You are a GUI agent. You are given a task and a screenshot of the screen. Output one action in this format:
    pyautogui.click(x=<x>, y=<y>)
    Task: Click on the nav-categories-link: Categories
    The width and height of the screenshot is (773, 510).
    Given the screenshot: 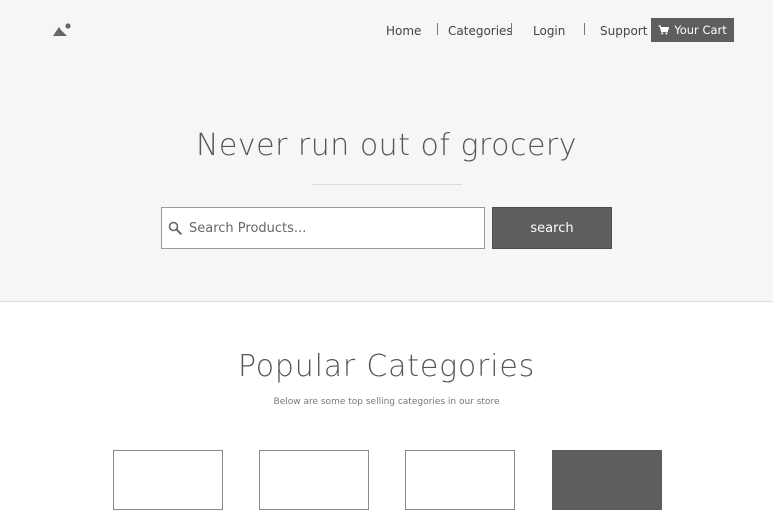 What is the action you would take?
    pyautogui.click(x=480, y=31)
    